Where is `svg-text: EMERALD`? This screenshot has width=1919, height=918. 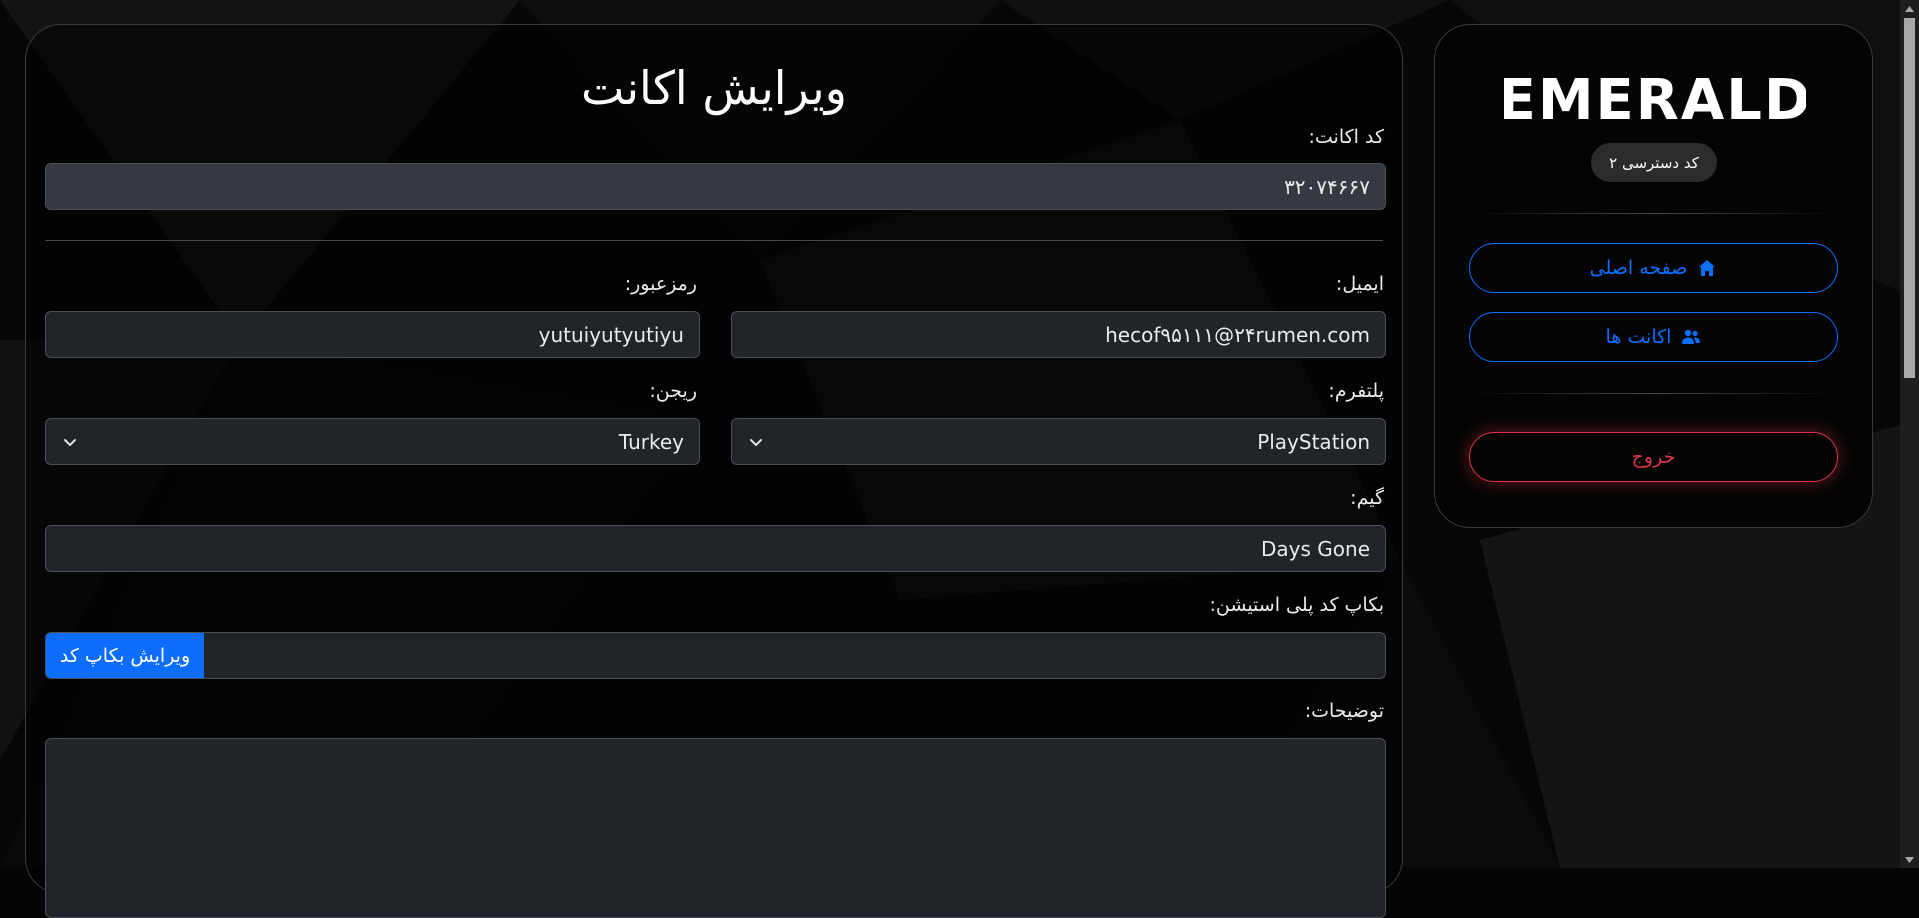 svg-text: EMERALD is located at coordinates (1655, 98).